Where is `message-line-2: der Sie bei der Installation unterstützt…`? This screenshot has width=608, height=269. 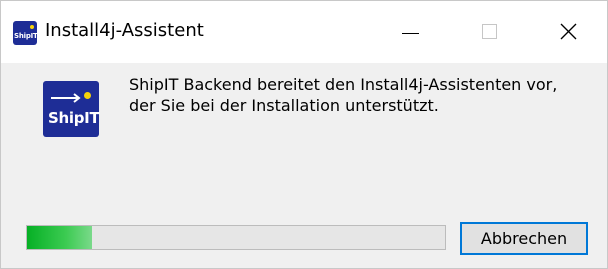
message-line-2: der Sie bei der Installation unterstützt… is located at coordinates (284, 105).